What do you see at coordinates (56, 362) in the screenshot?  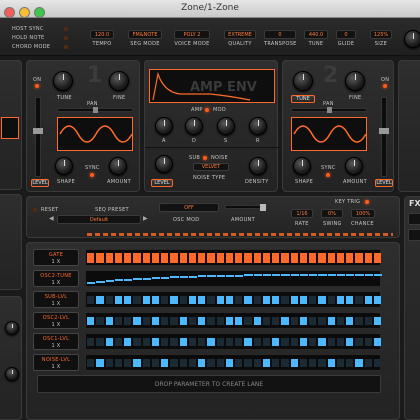 I see `lane-label-noise-lvl: NOISE-LVL 1 X` at bounding box center [56, 362].